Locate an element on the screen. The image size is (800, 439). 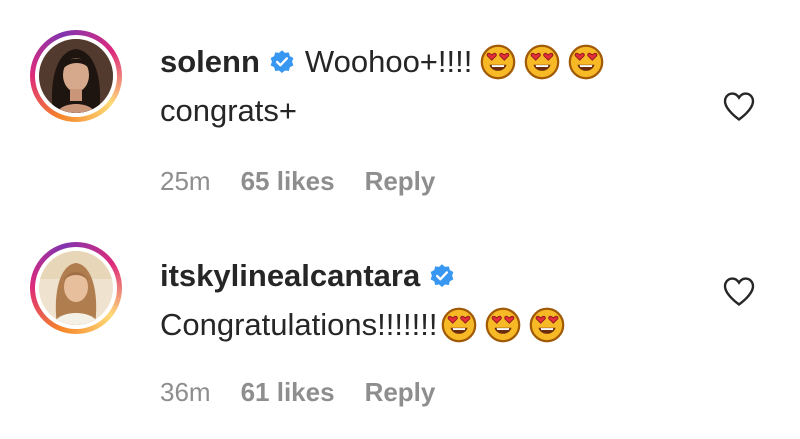
comment-likes-button: 65 likes is located at coordinates (288, 181).